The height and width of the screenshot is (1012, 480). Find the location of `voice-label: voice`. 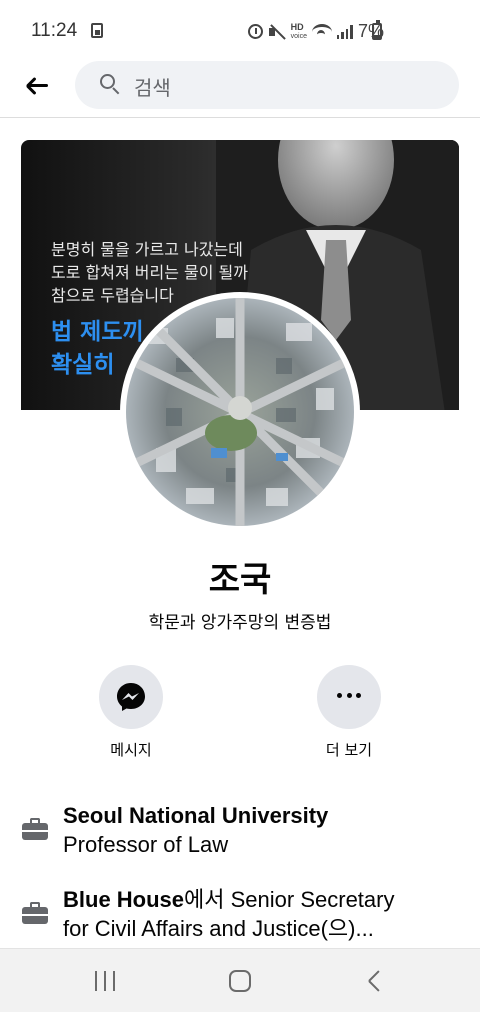

voice-label: voice is located at coordinates (298, 36).